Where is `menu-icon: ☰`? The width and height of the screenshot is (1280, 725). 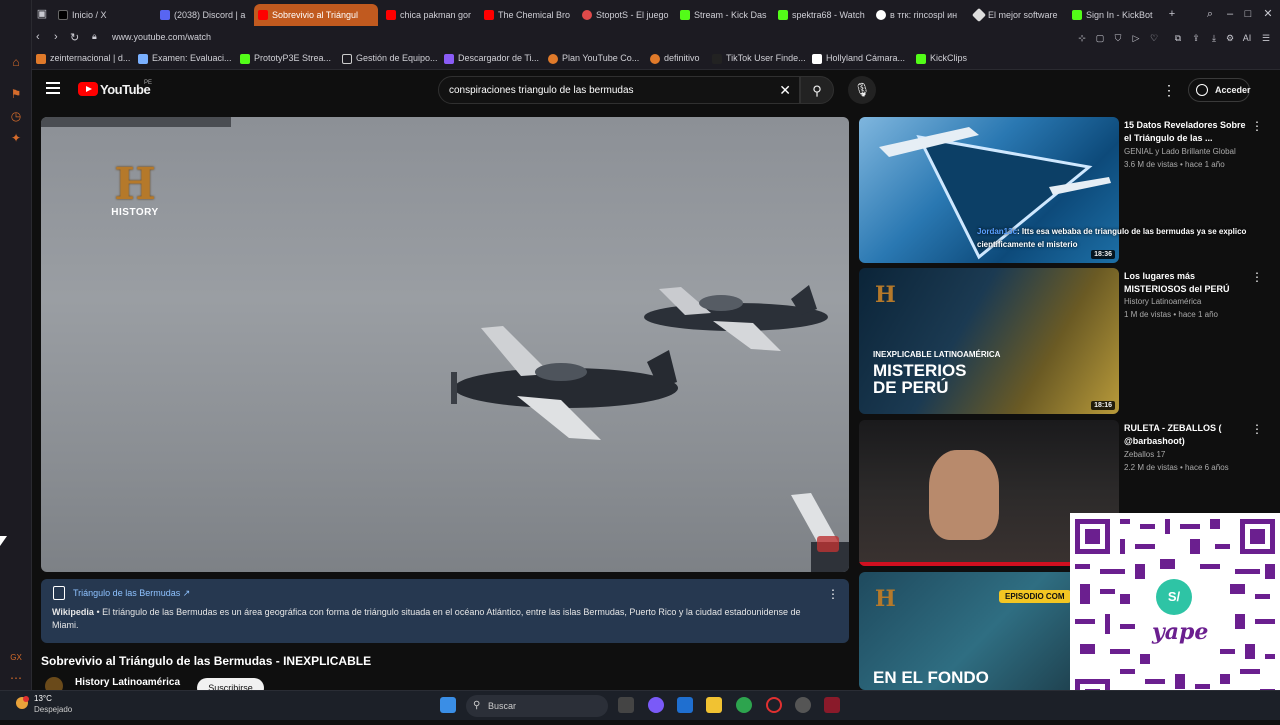 menu-icon: ☰ is located at coordinates (1266, 38).